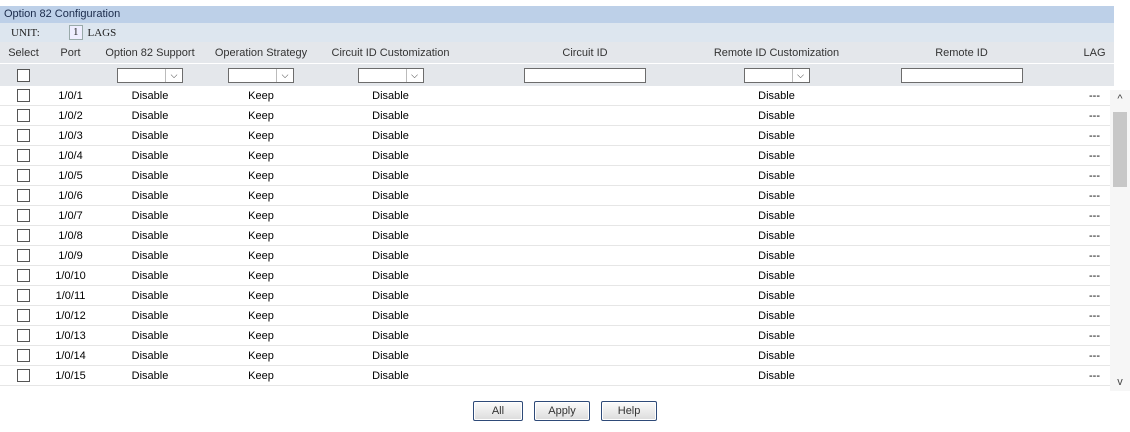  What do you see at coordinates (76, 32) in the screenshot?
I see `unit-1-button: 1` at bounding box center [76, 32].